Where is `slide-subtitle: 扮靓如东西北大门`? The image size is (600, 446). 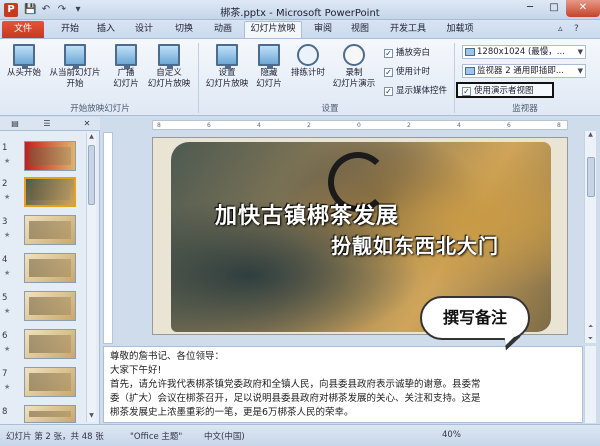 slide-subtitle: 扮靓如东西北大门 is located at coordinates (415, 244).